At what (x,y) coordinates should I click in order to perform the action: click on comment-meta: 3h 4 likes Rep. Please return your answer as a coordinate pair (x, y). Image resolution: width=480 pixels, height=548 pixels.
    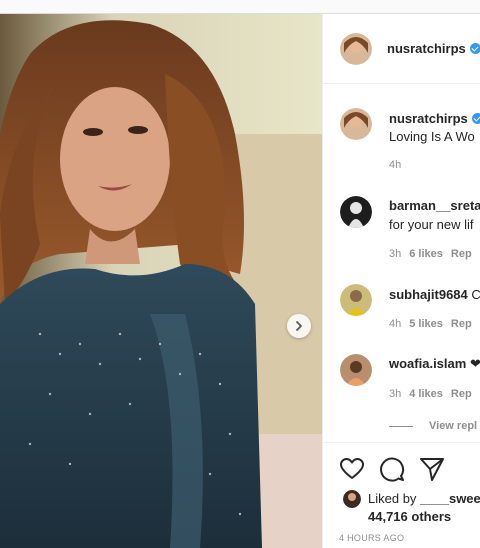
    Looking at the image, I should click on (430, 394).